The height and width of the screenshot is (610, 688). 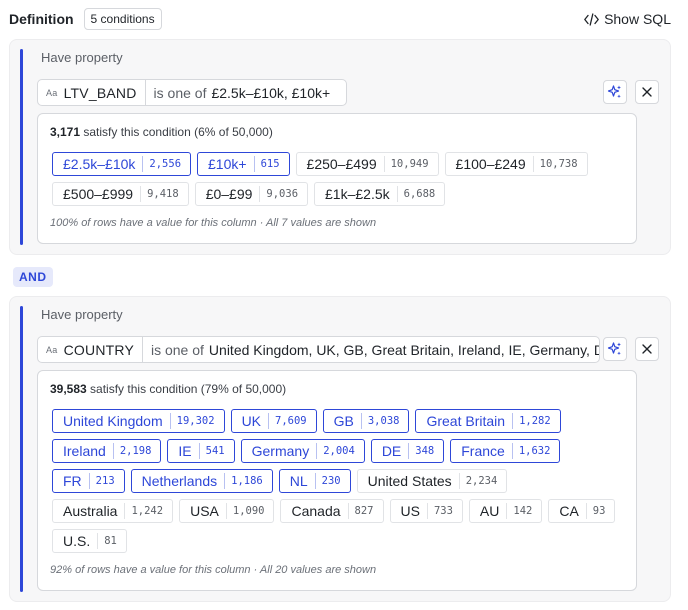 What do you see at coordinates (229, 194) in the screenshot?
I see `value-chip-label: £0–£99` at bounding box center [229, 194].